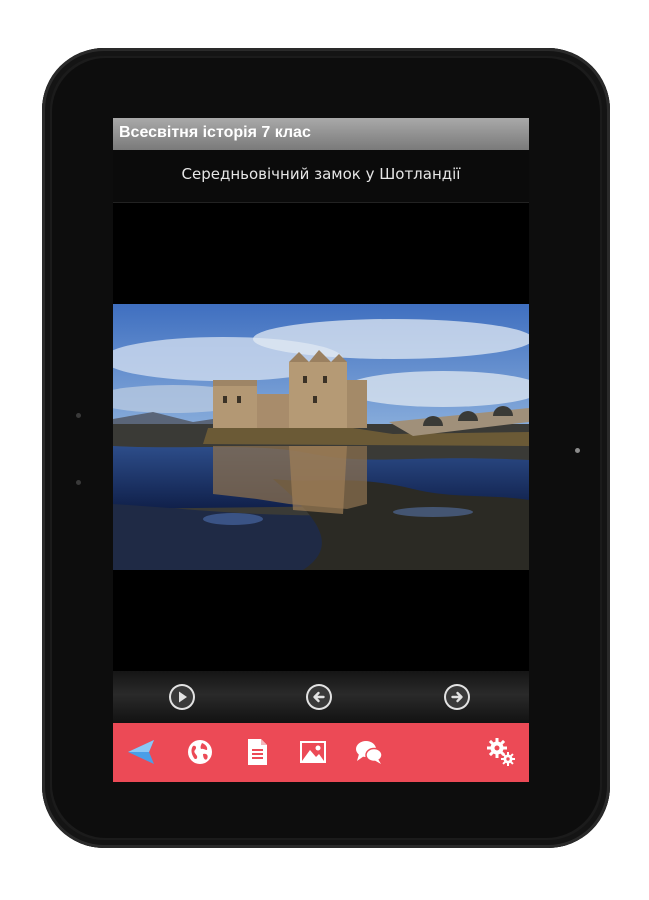  I want to click on app-title: Всесвітня історія 7 клас, so click(215, 132).